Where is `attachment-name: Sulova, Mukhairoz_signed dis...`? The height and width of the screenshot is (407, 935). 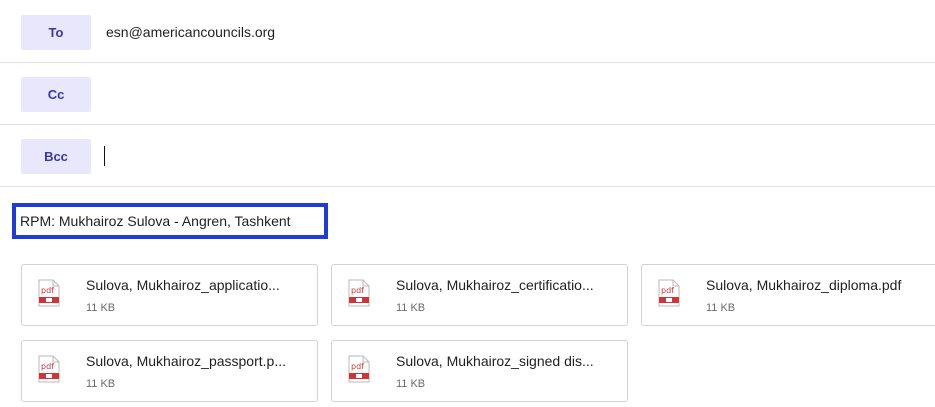 attachment-name: Sulova, Mukhairoz_signed dis... is located at coordinates (495, 361).